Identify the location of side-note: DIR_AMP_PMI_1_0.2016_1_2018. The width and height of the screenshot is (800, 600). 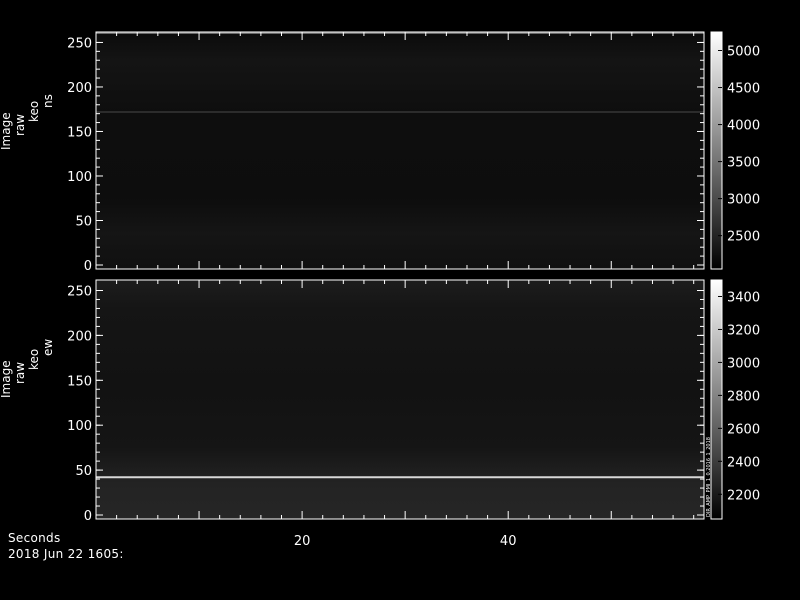
(709, 477).